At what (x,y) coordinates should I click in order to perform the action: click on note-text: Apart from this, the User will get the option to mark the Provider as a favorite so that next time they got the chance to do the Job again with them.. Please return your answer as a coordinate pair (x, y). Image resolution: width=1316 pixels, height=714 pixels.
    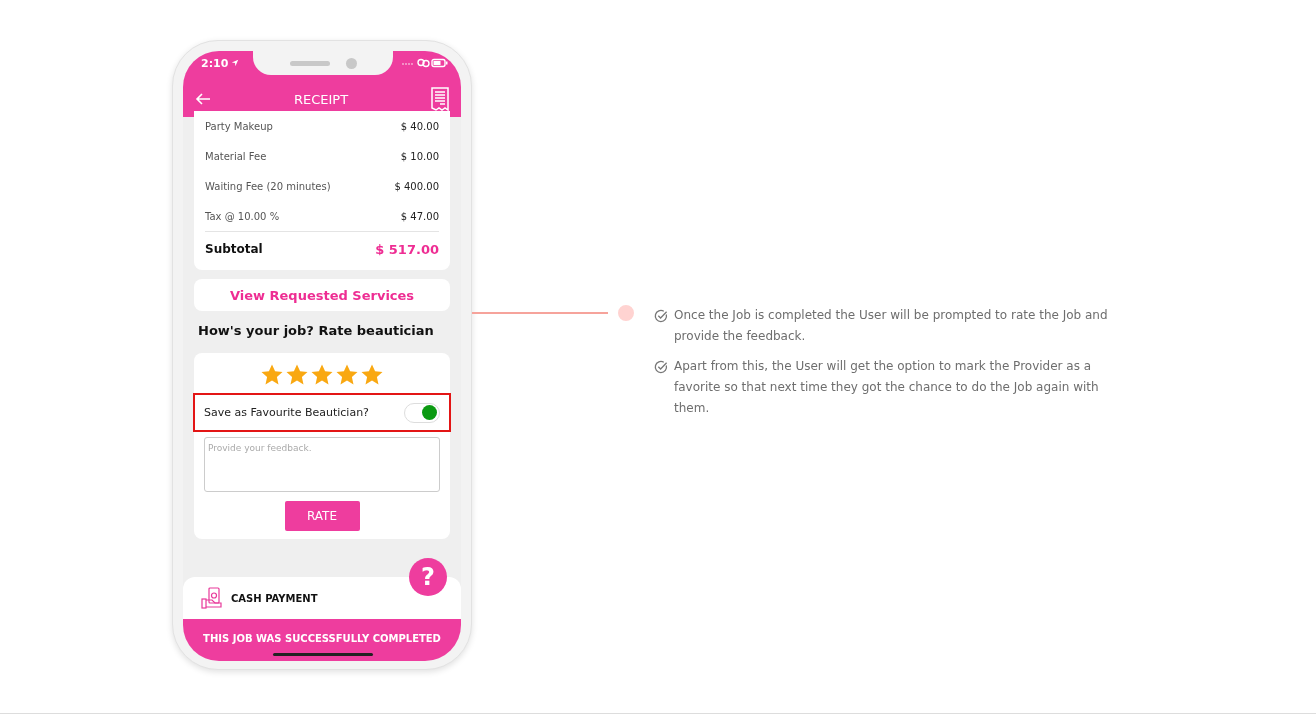
    Looking at the image, I should click on (887, 387).